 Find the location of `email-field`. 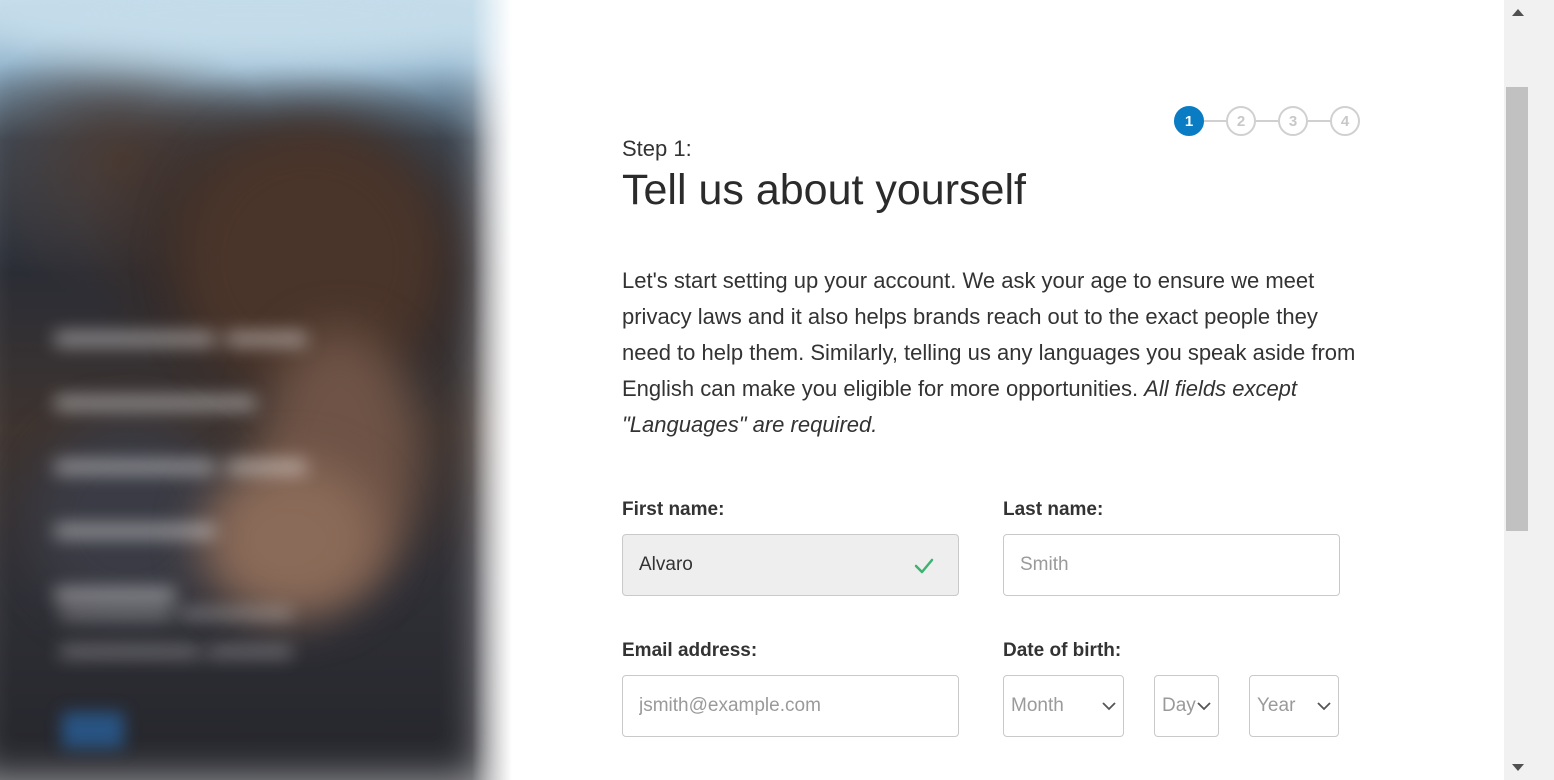

email-field is located at coordinates (790, 706).